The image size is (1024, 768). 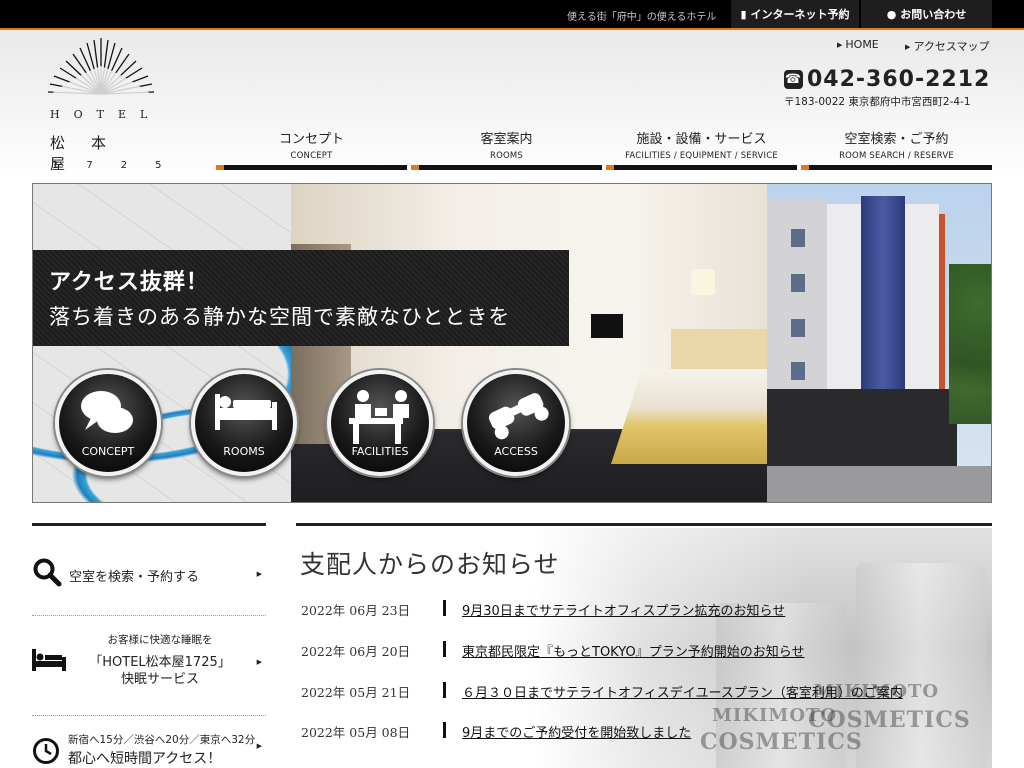 What do you see at coordinates (623, 609) in the screenshot?
I see `news-link: 9月30日までサテライトオフィスプラン拡充のお知らせ` at bounding box center [623, 609].